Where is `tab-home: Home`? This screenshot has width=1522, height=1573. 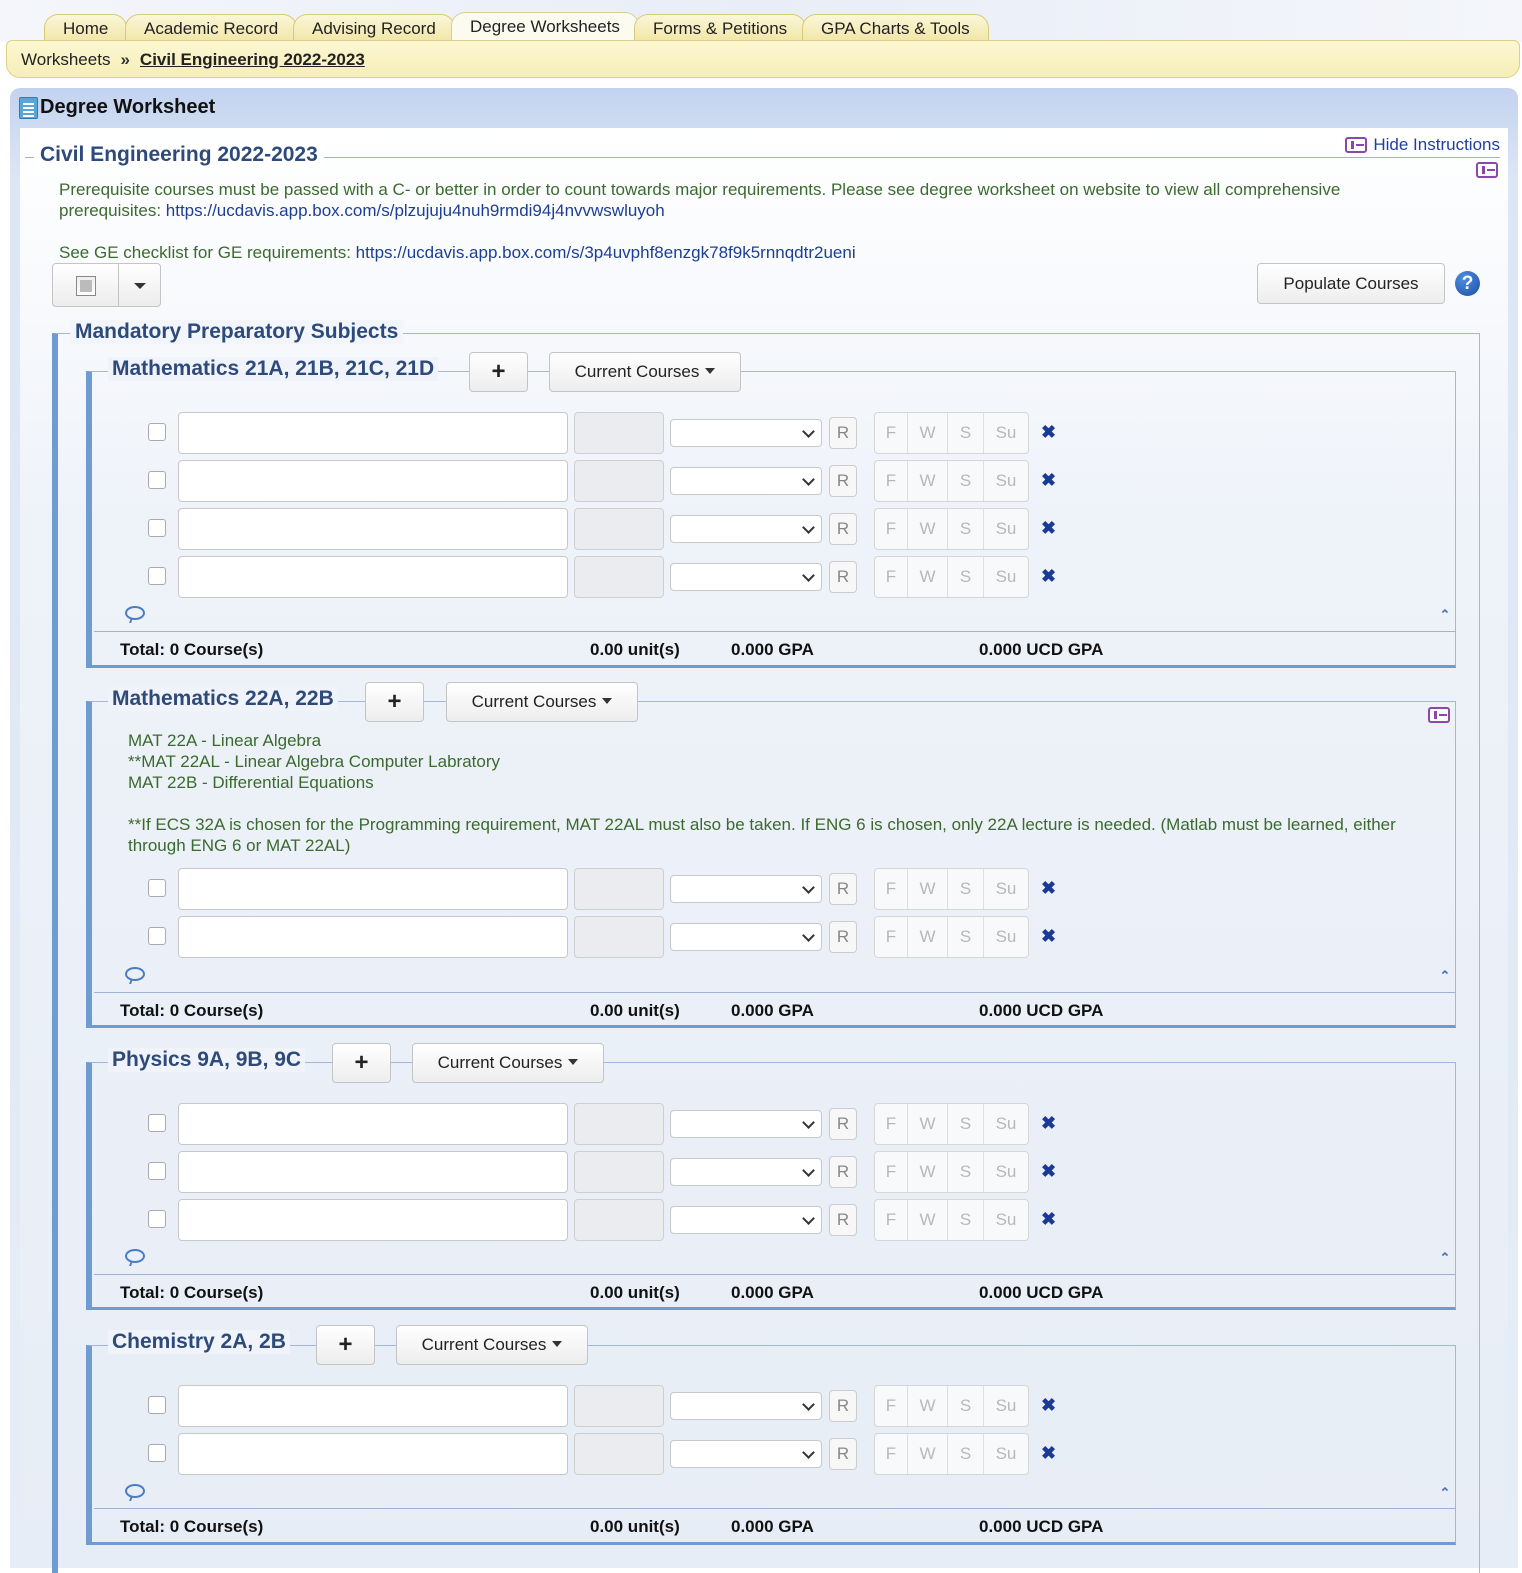
tab-home: Home is located at coordinates (86, 28).